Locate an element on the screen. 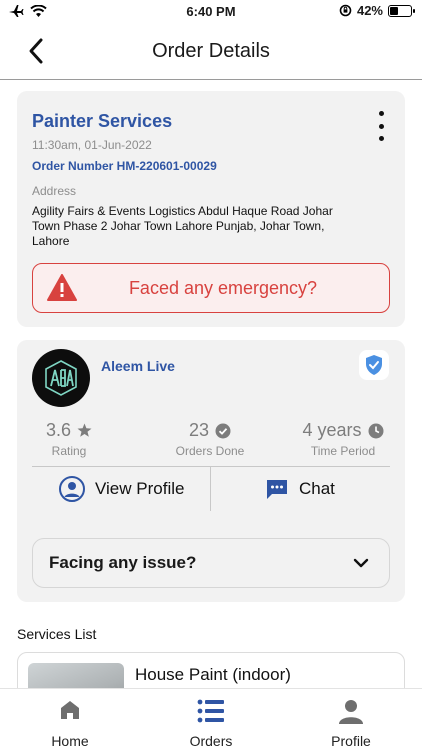  check-circle-icon is located at coordinates (223, 430).